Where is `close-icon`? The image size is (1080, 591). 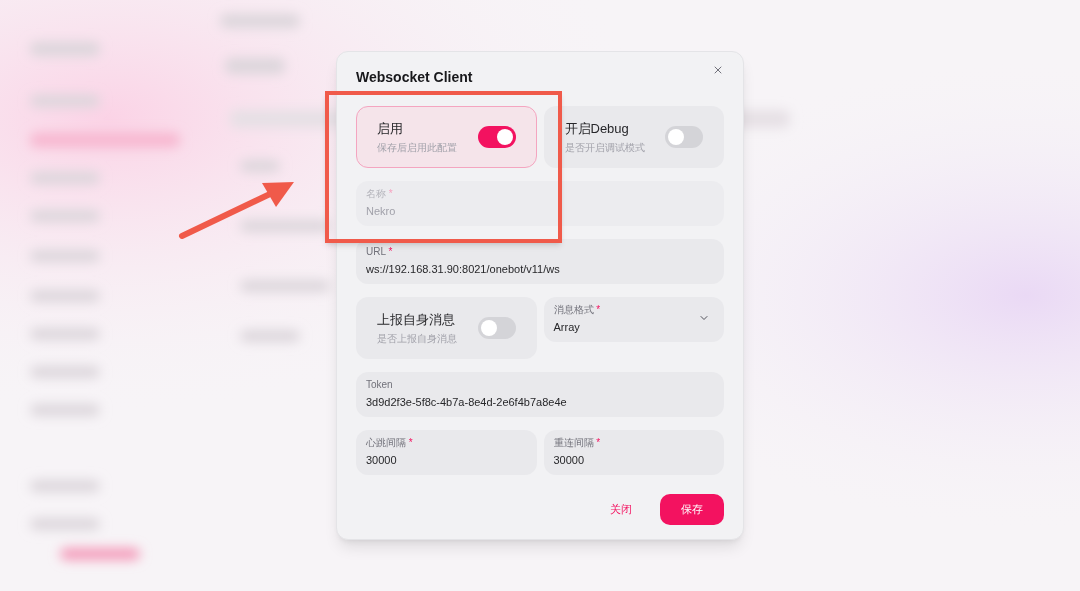 close-icon is located at coordinates (718, 70).